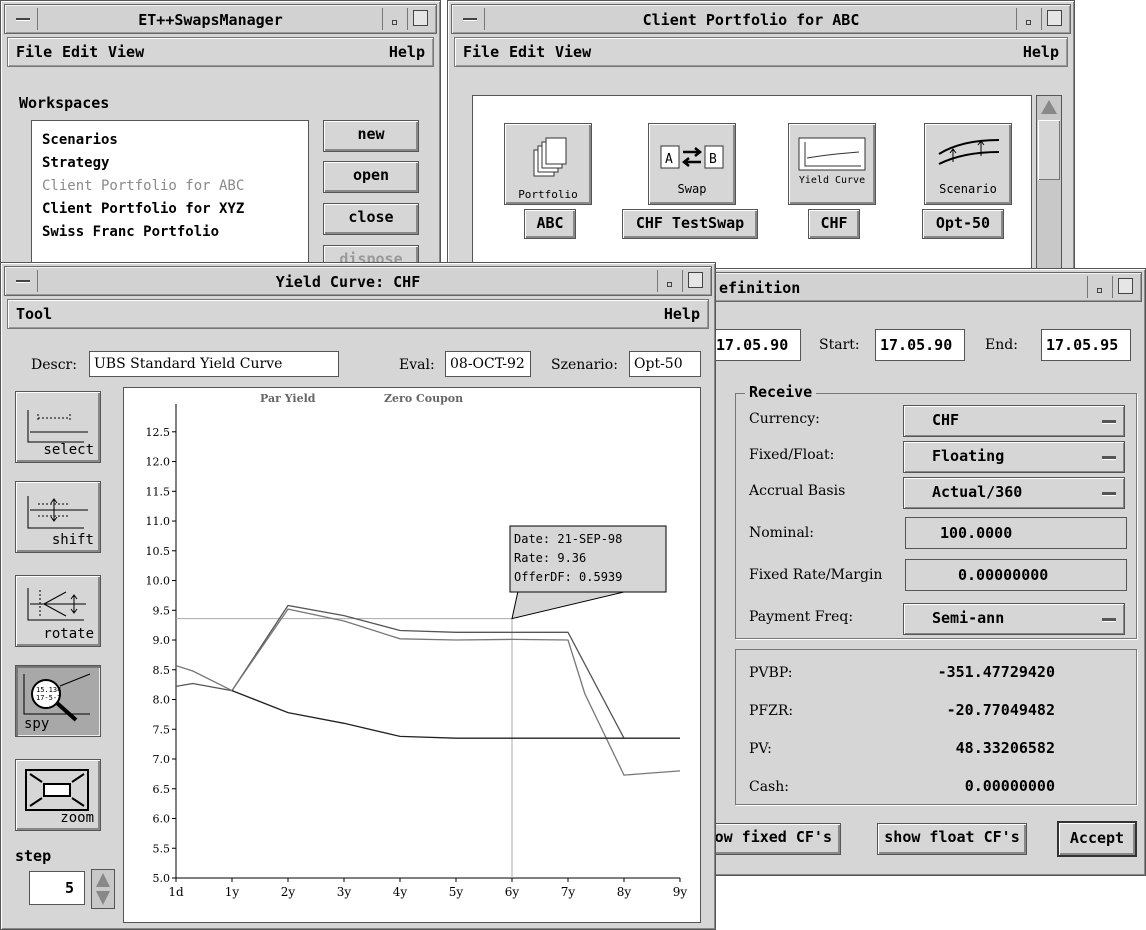 The image size is (1146, 930). I want to click on workspace-item: Strategy, so click(143, 163).